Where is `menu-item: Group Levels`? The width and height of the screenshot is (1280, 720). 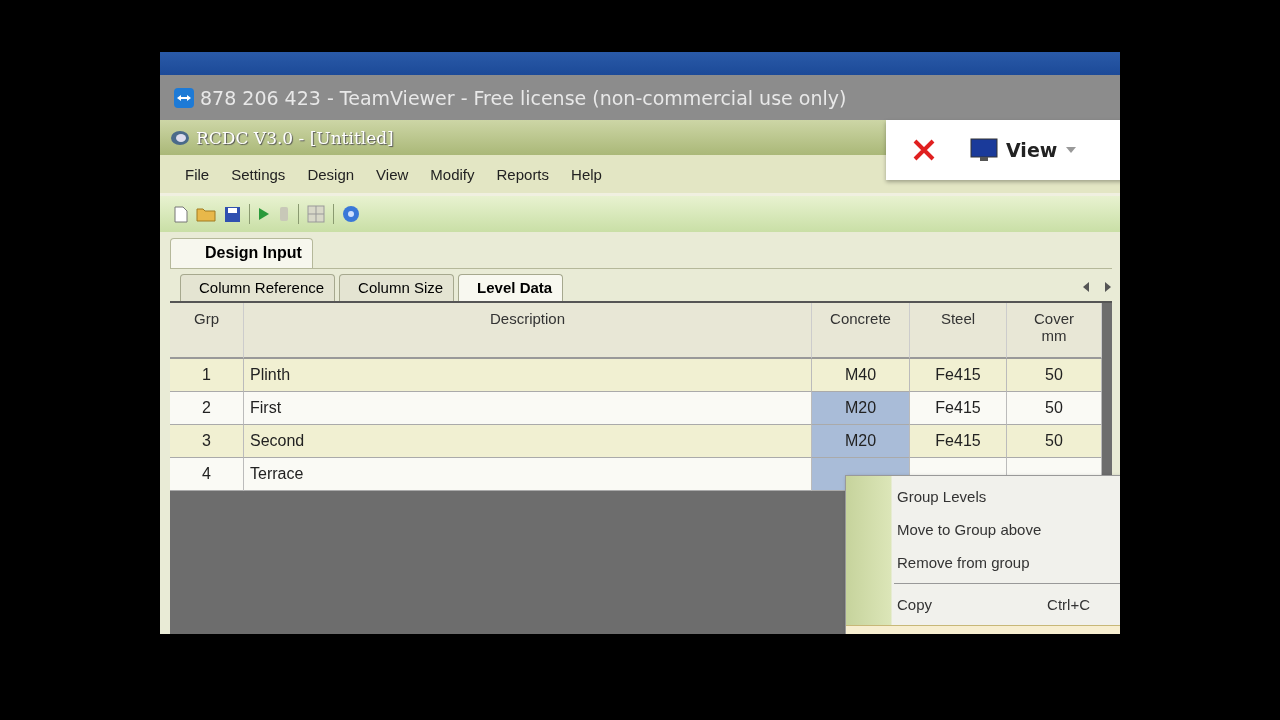
menu-item: Group Levels is located at coordinates (983, 496).